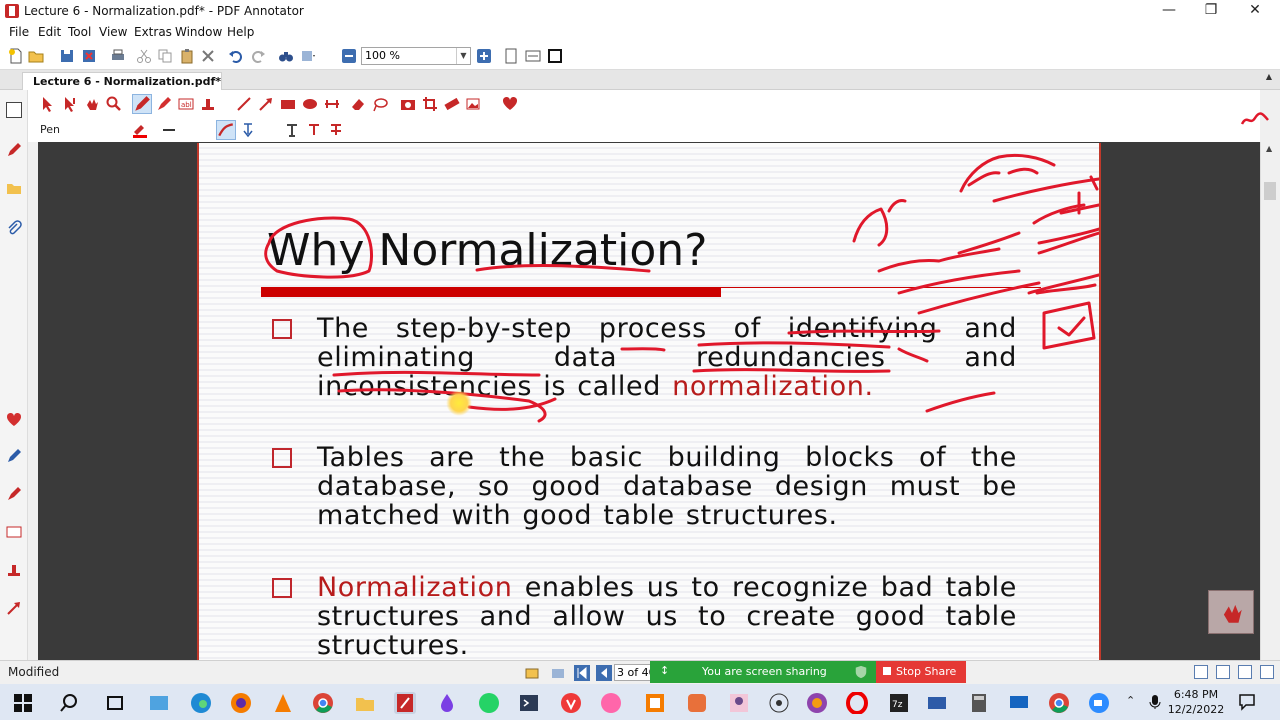 This screenshot has height=720, width=1280. I want to click on zoom-app-icon, so click(1099, 703).